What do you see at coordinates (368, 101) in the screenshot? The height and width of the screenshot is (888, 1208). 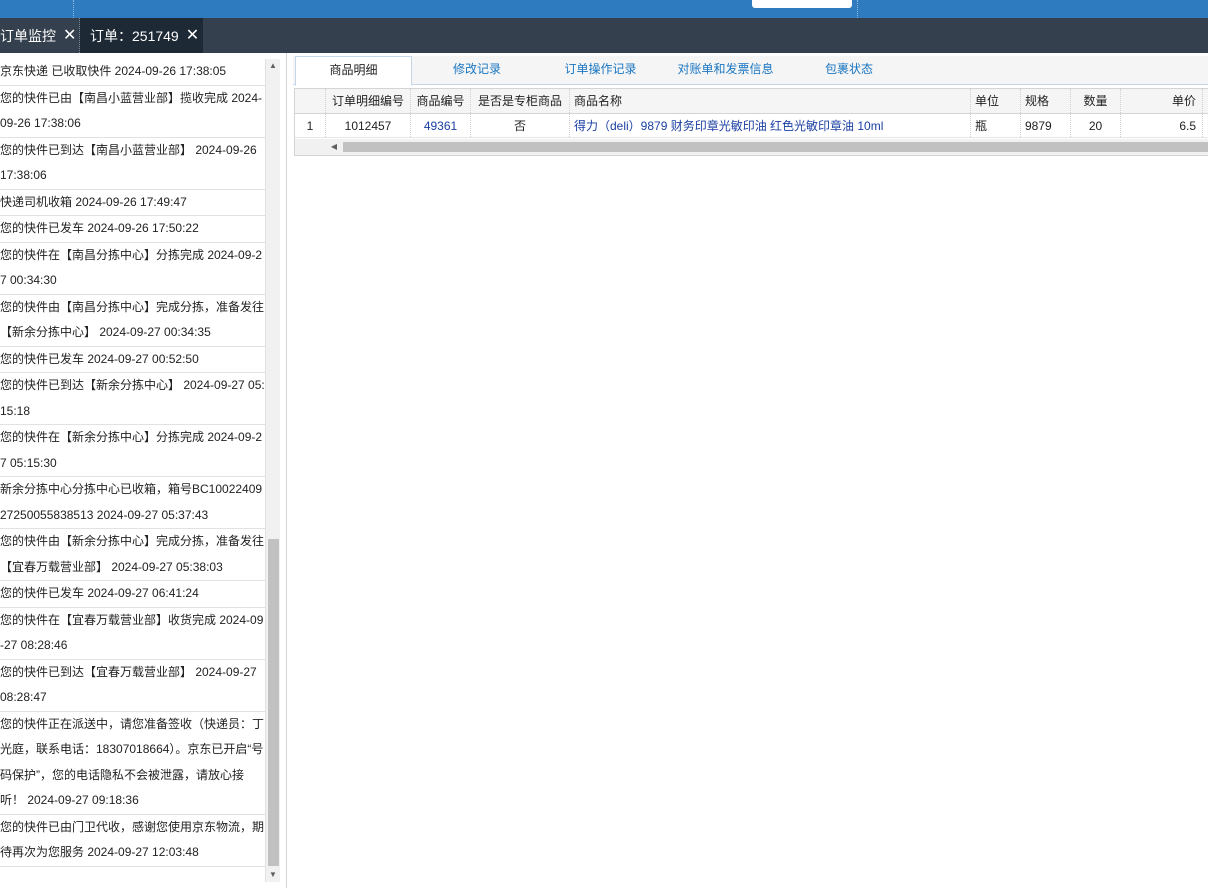 I see `column-header: 订单明细编号` at bounding box center [368, 101].